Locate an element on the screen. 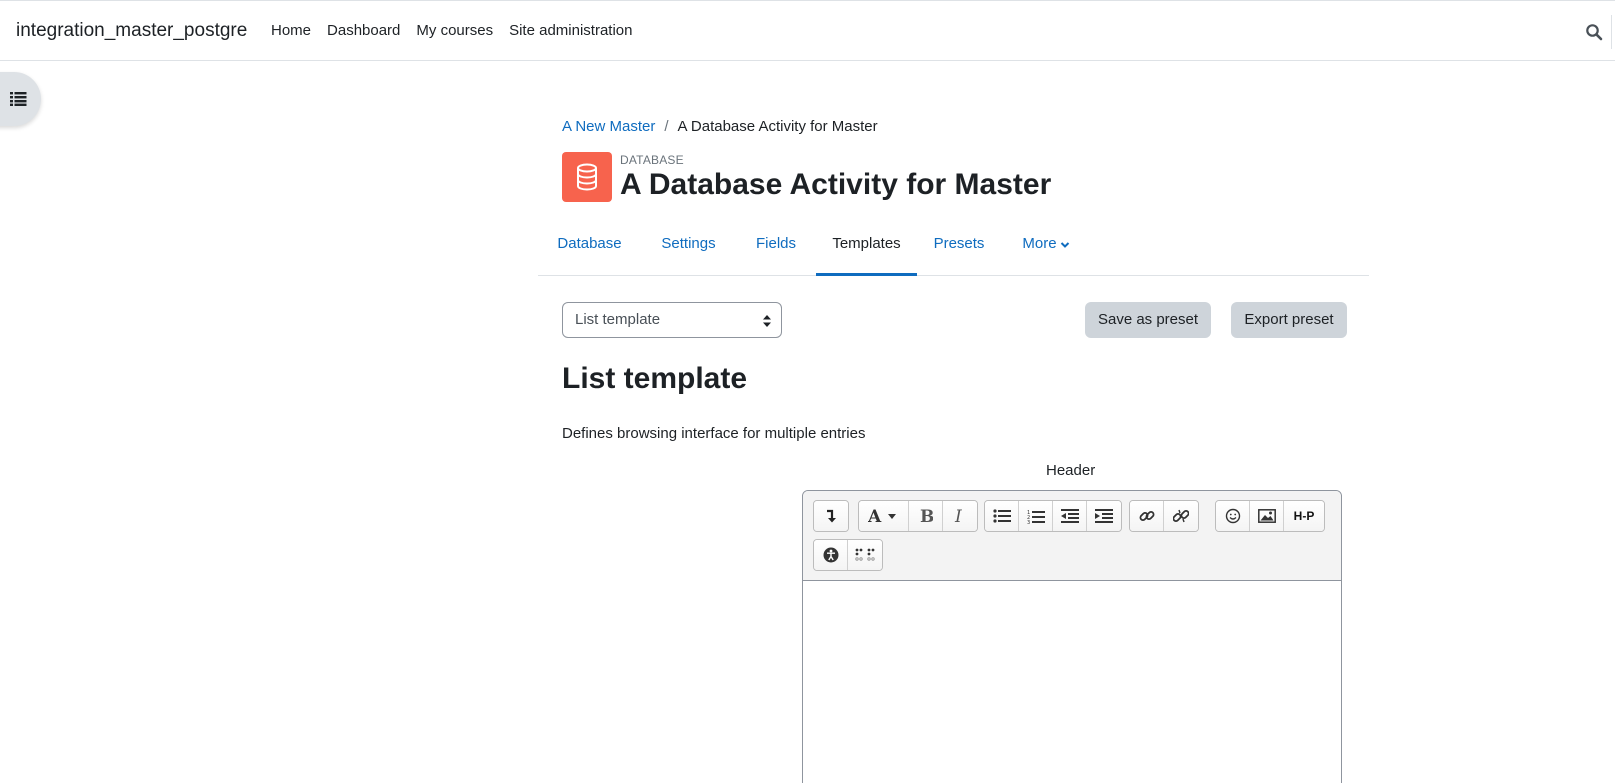 This screenshot has height=783, width=1615. database-icon is located at coordinates (587, 177).